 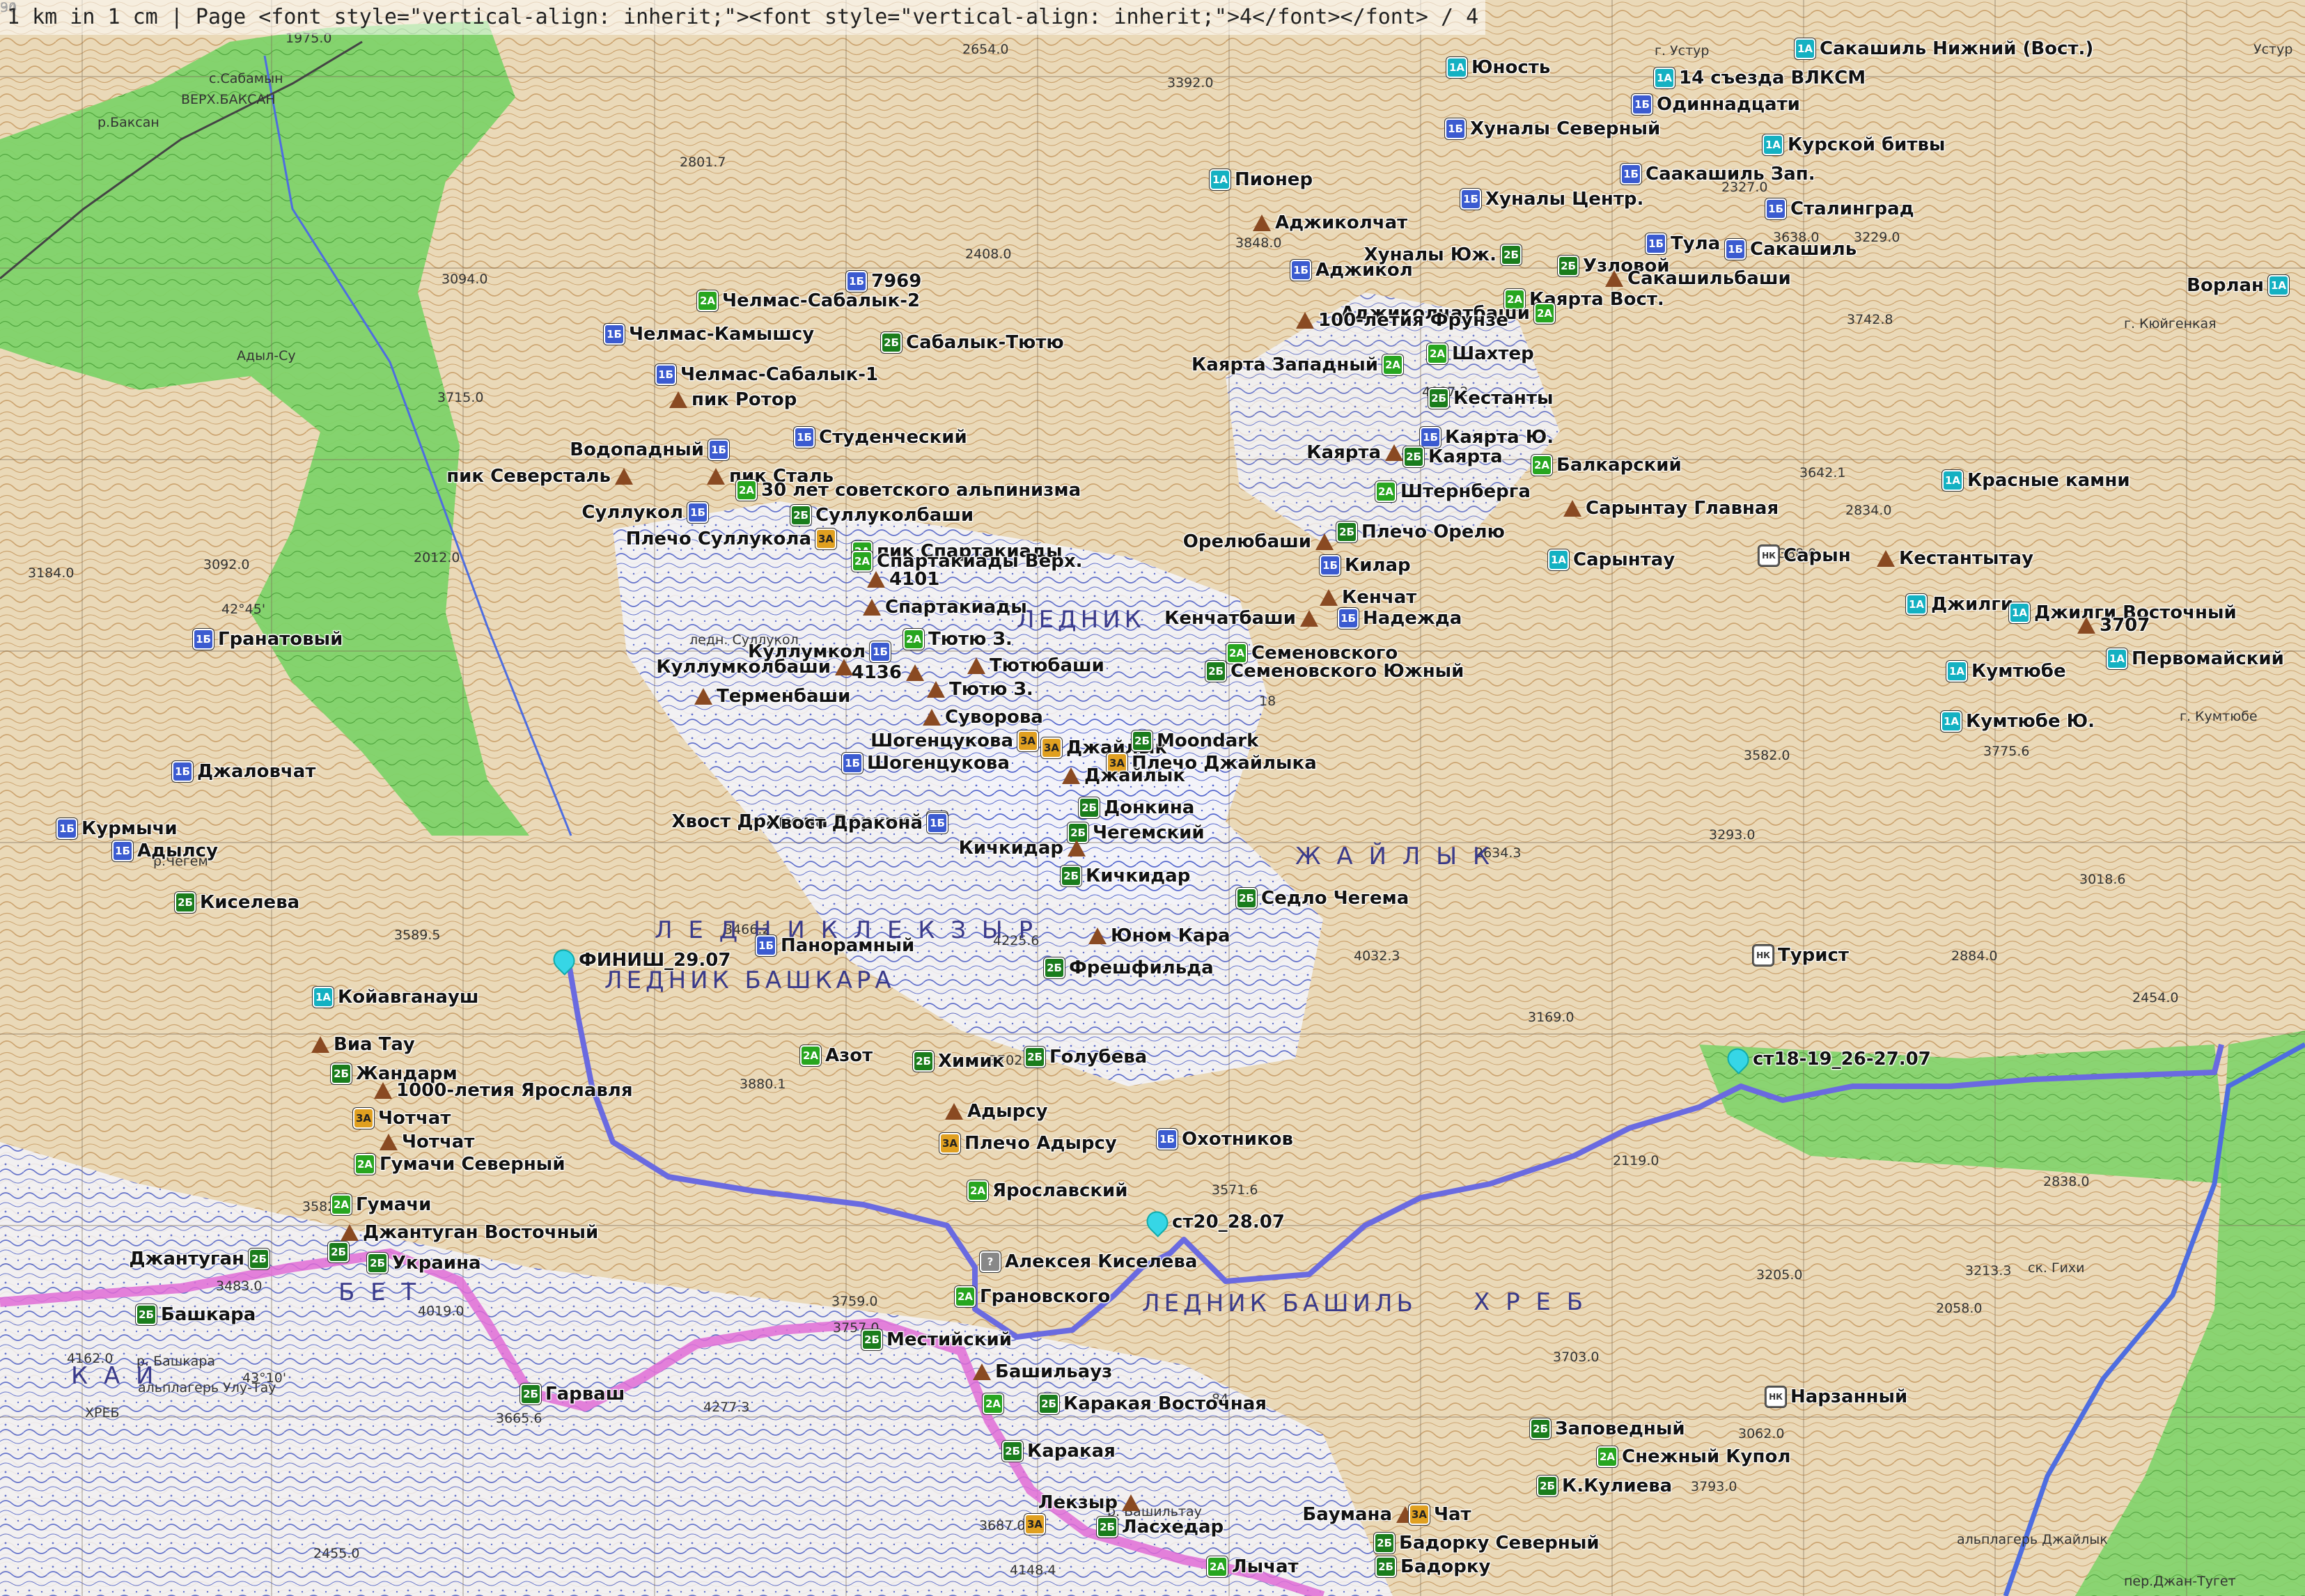 I want to click on map-marker-голубева: 2Б Голубева, so click(x=1085, y=1057).